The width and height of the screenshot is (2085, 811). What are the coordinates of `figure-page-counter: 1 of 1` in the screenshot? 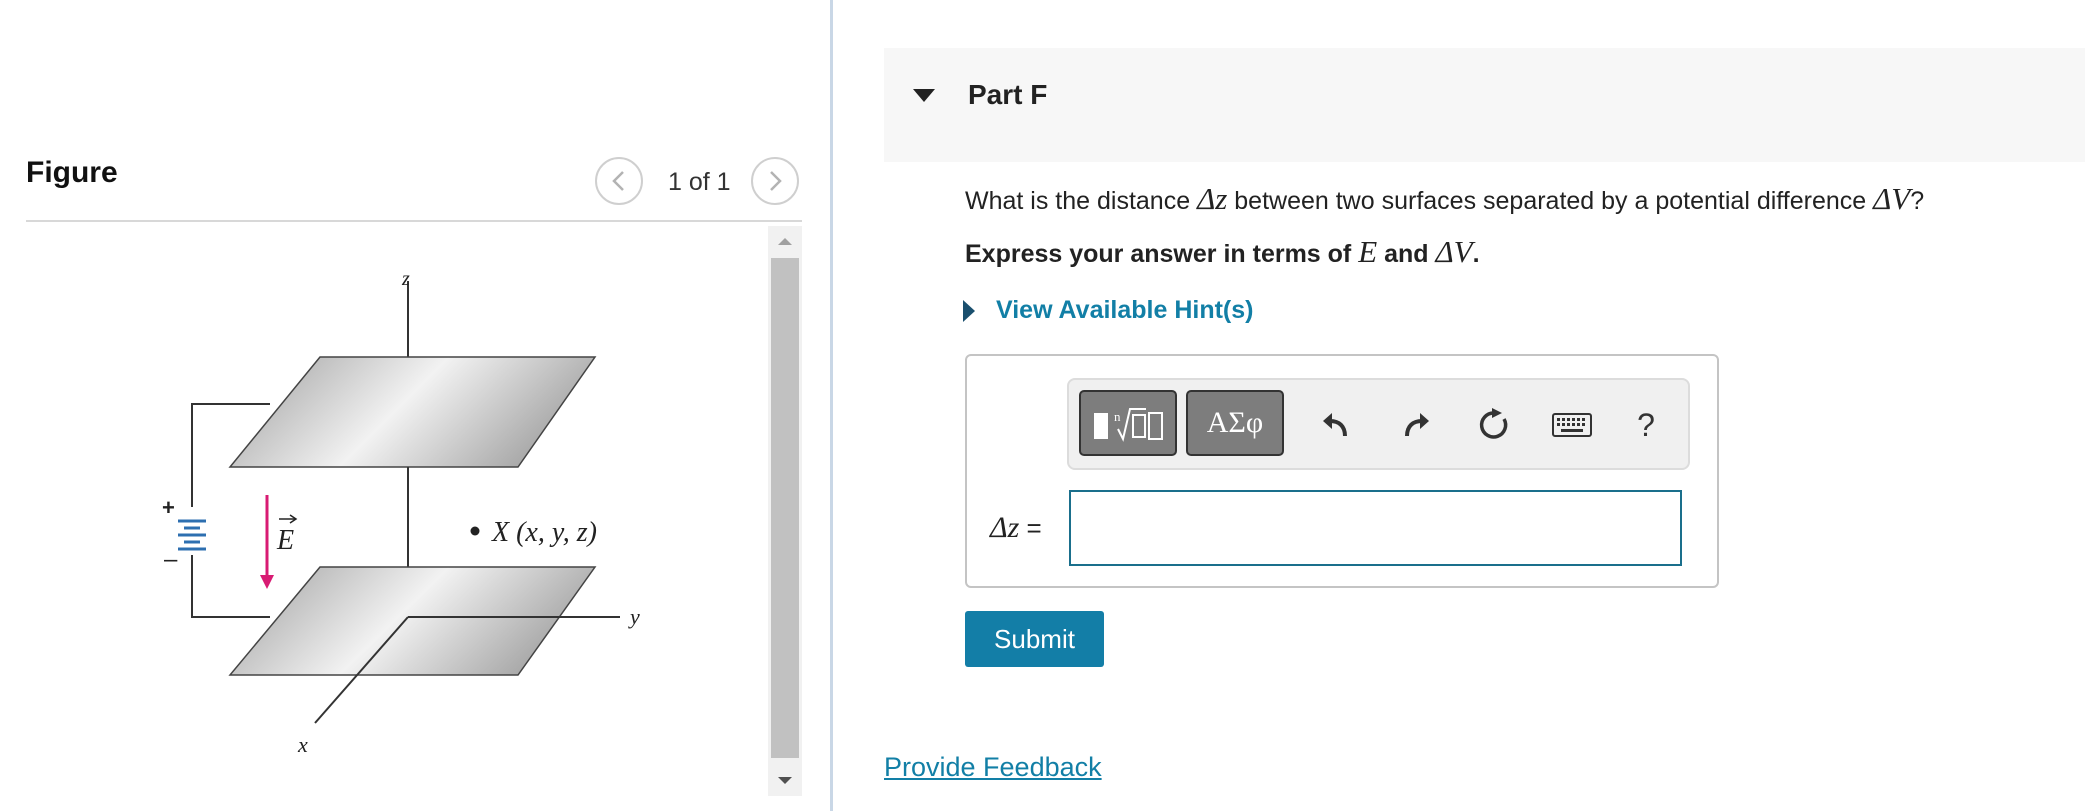 It's located at (699, 182).